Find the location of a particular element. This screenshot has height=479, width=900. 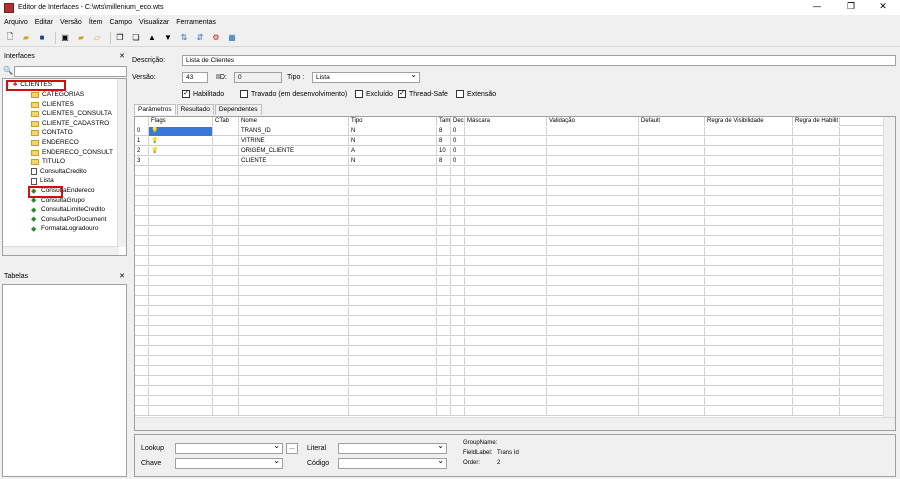

tree-item: ◆ ConsultaLimiteCredito is located at coordinates (68, 210).